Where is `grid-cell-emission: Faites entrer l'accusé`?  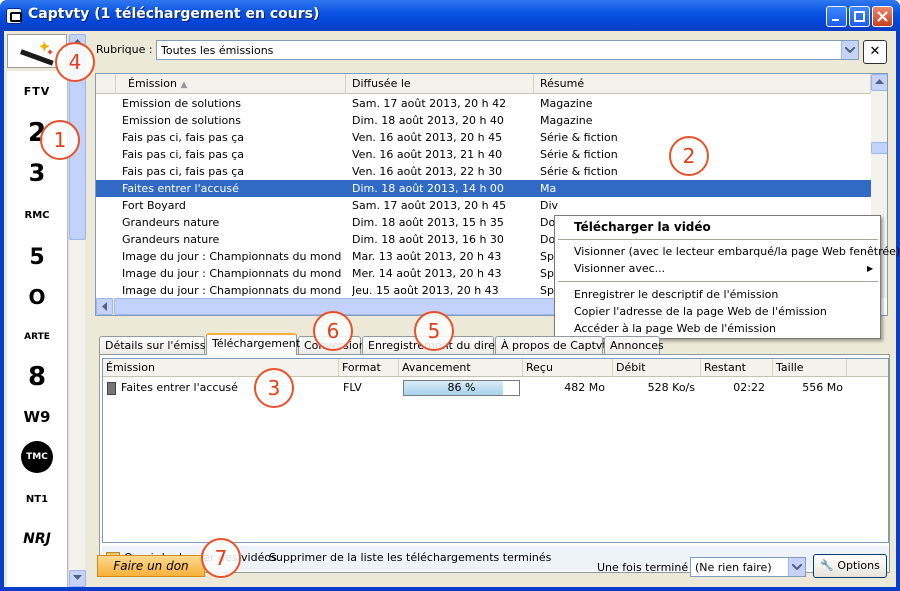 grid-cell-emission: Faites entrer l'accusé is located at coordinates (180, 188).